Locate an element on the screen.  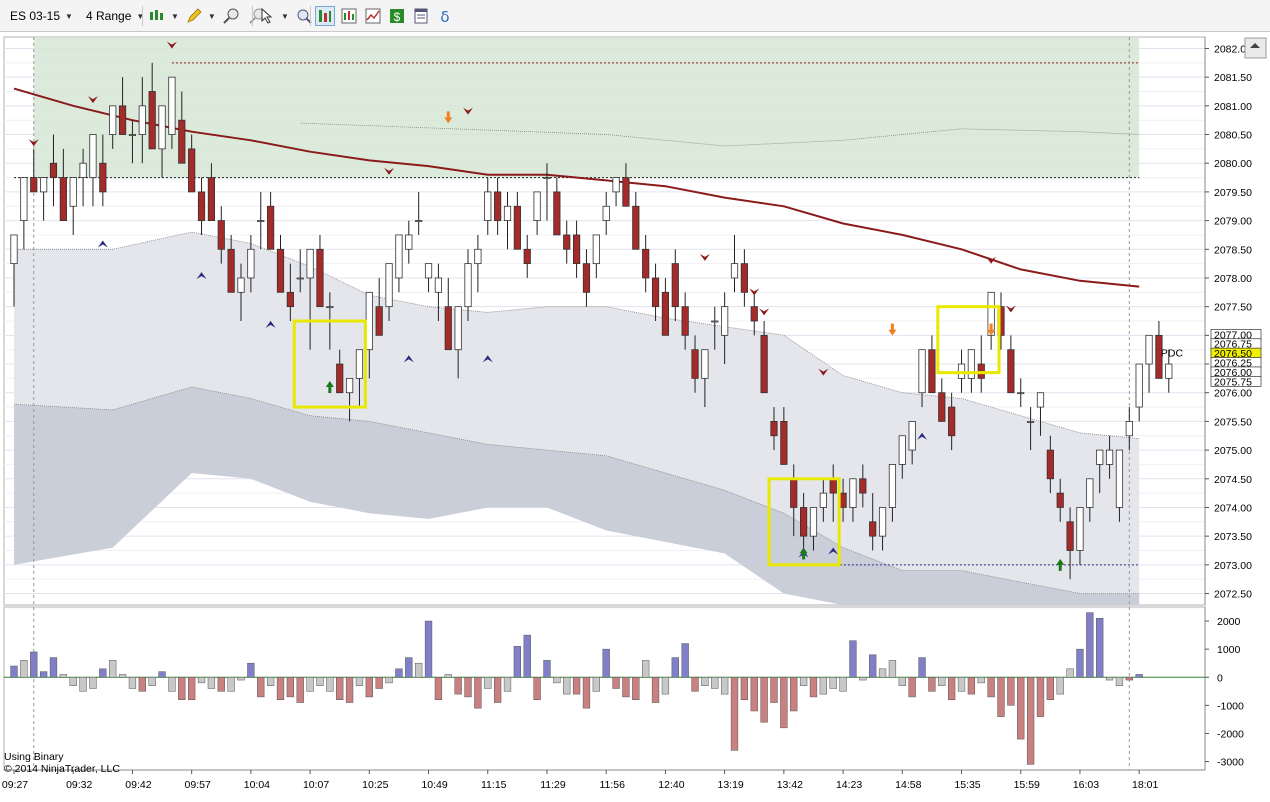
instrument-label: ES 03-15 is located at coordinates (35, 16).